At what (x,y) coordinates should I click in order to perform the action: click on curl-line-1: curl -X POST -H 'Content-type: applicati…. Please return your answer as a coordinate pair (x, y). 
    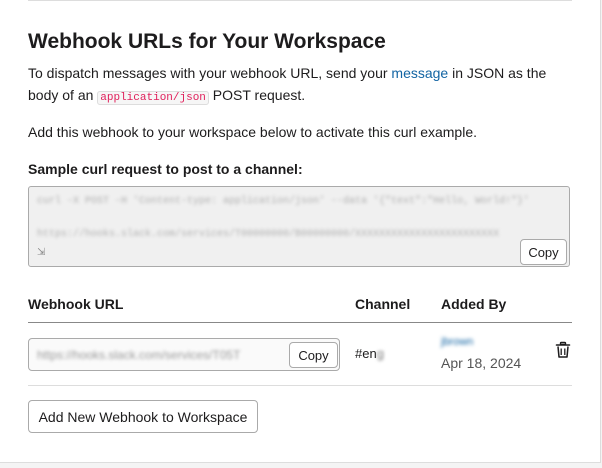
    Looking at the image, I should click on (283, 201).